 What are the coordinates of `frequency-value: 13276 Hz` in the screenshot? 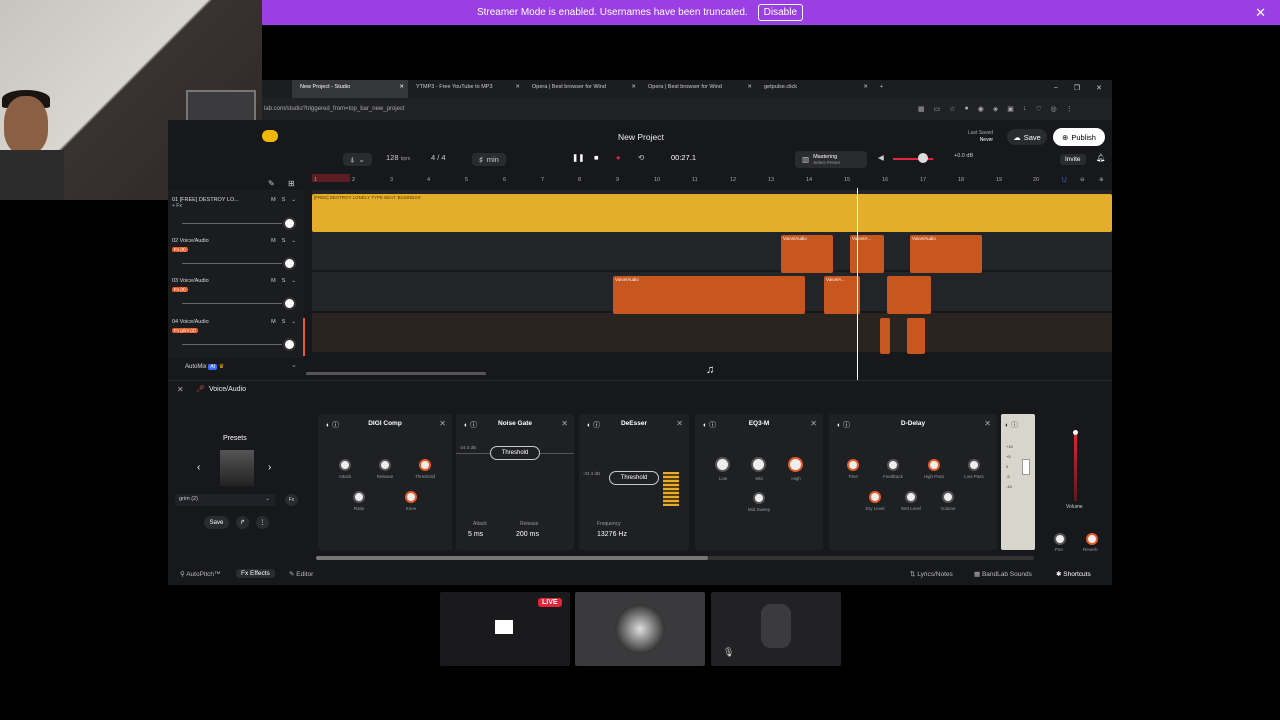 It's located at (612, 534).